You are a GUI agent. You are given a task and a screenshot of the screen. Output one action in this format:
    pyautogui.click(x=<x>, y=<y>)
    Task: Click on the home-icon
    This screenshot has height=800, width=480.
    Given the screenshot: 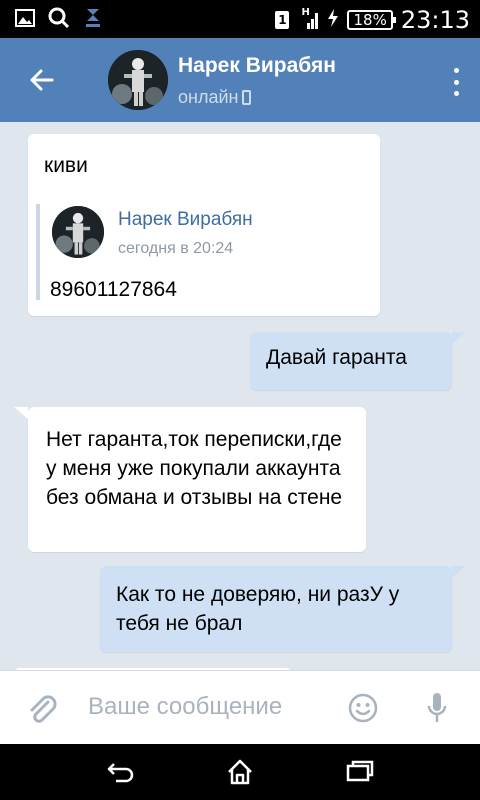 What is the action you would take?
    pyautogui.click(x=240, y=772)
    